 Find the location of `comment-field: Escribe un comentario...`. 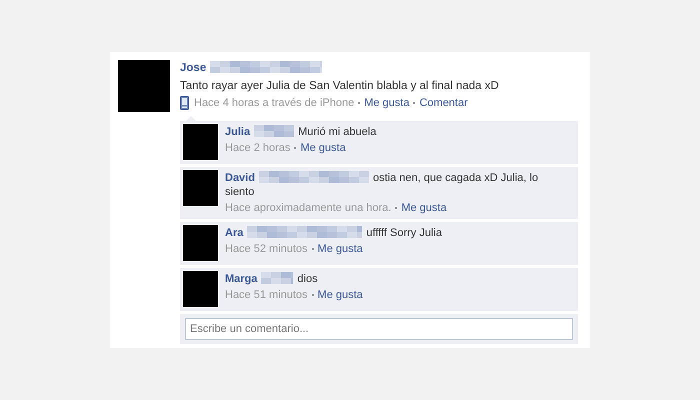

comment-field: Escribe un comentario... is located at coordinates (379, 329).